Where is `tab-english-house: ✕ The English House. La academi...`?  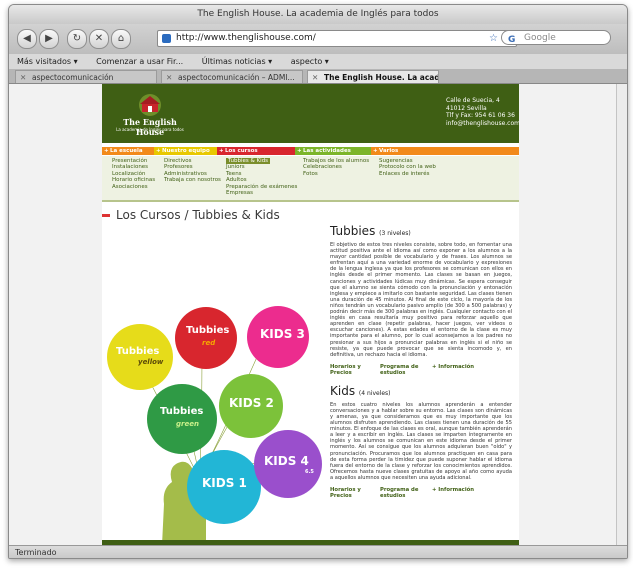 tab-english-house: ✕ The English House. La academi... is located at coordinates (373, 76).